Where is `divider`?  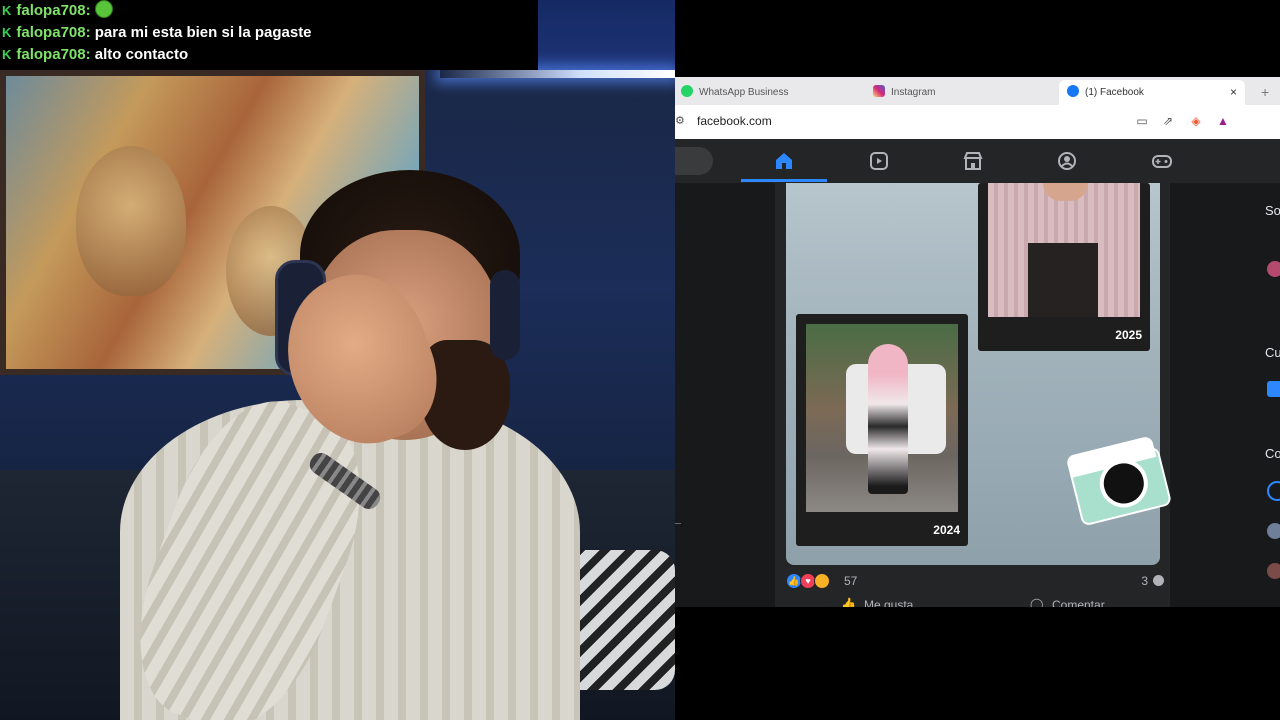 divider is located at coordinates (678, 523).